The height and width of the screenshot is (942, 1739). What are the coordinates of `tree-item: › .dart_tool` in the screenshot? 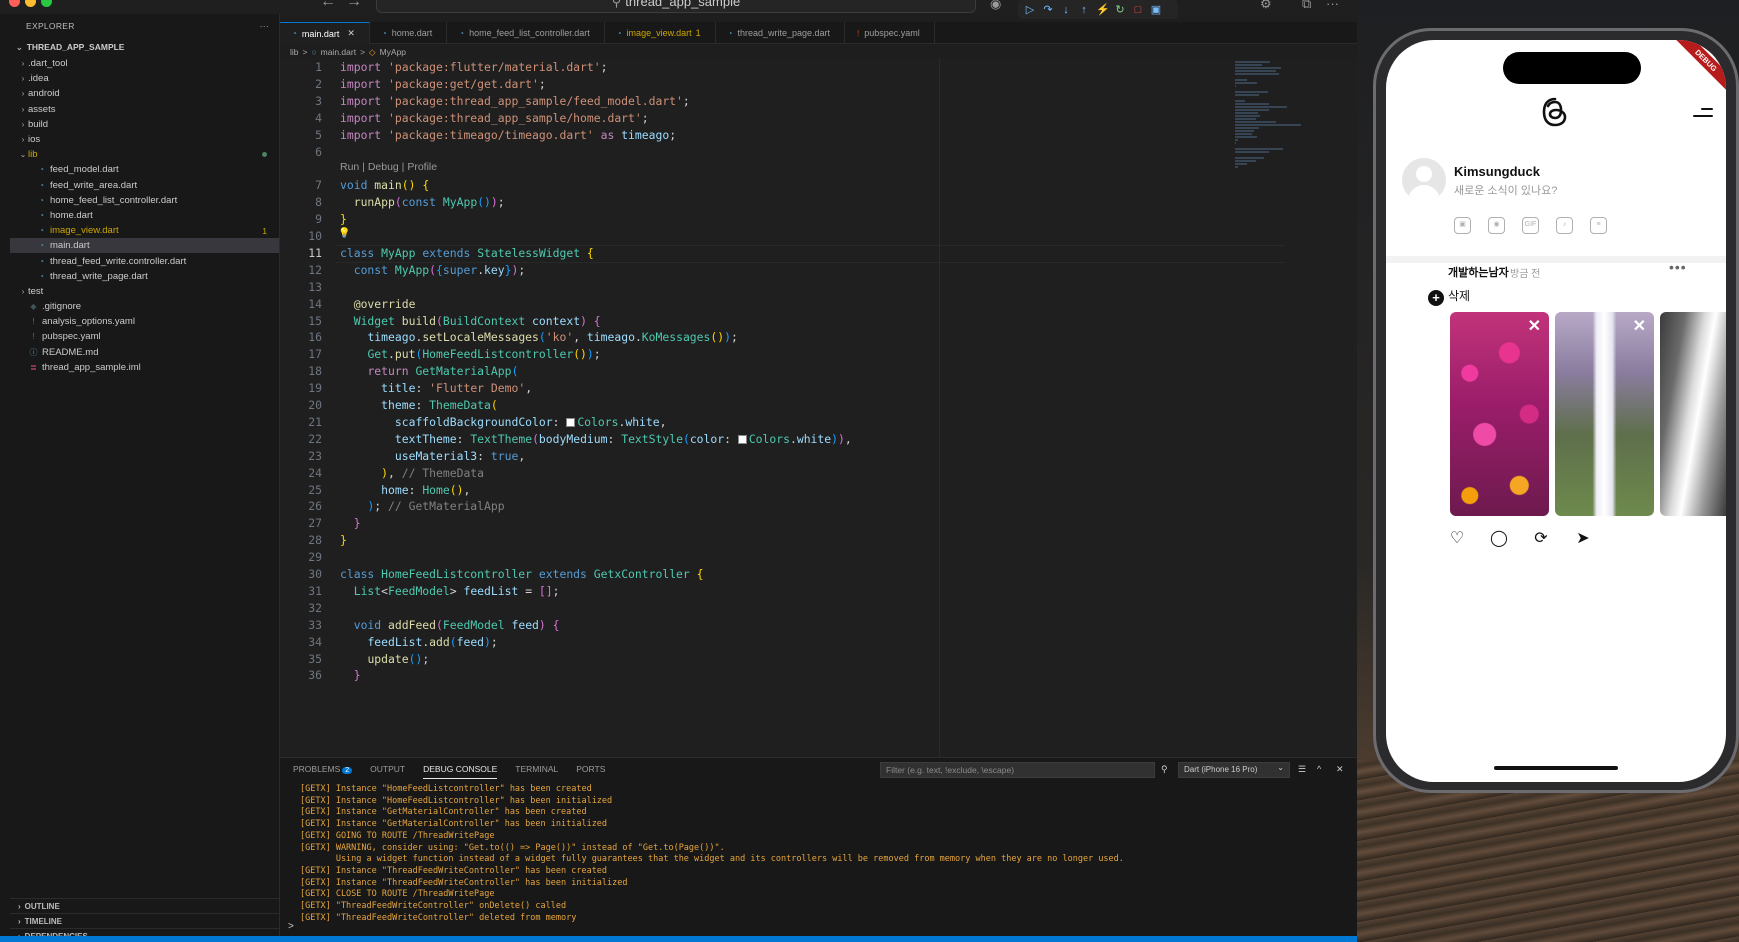 It's located at (144, 63).